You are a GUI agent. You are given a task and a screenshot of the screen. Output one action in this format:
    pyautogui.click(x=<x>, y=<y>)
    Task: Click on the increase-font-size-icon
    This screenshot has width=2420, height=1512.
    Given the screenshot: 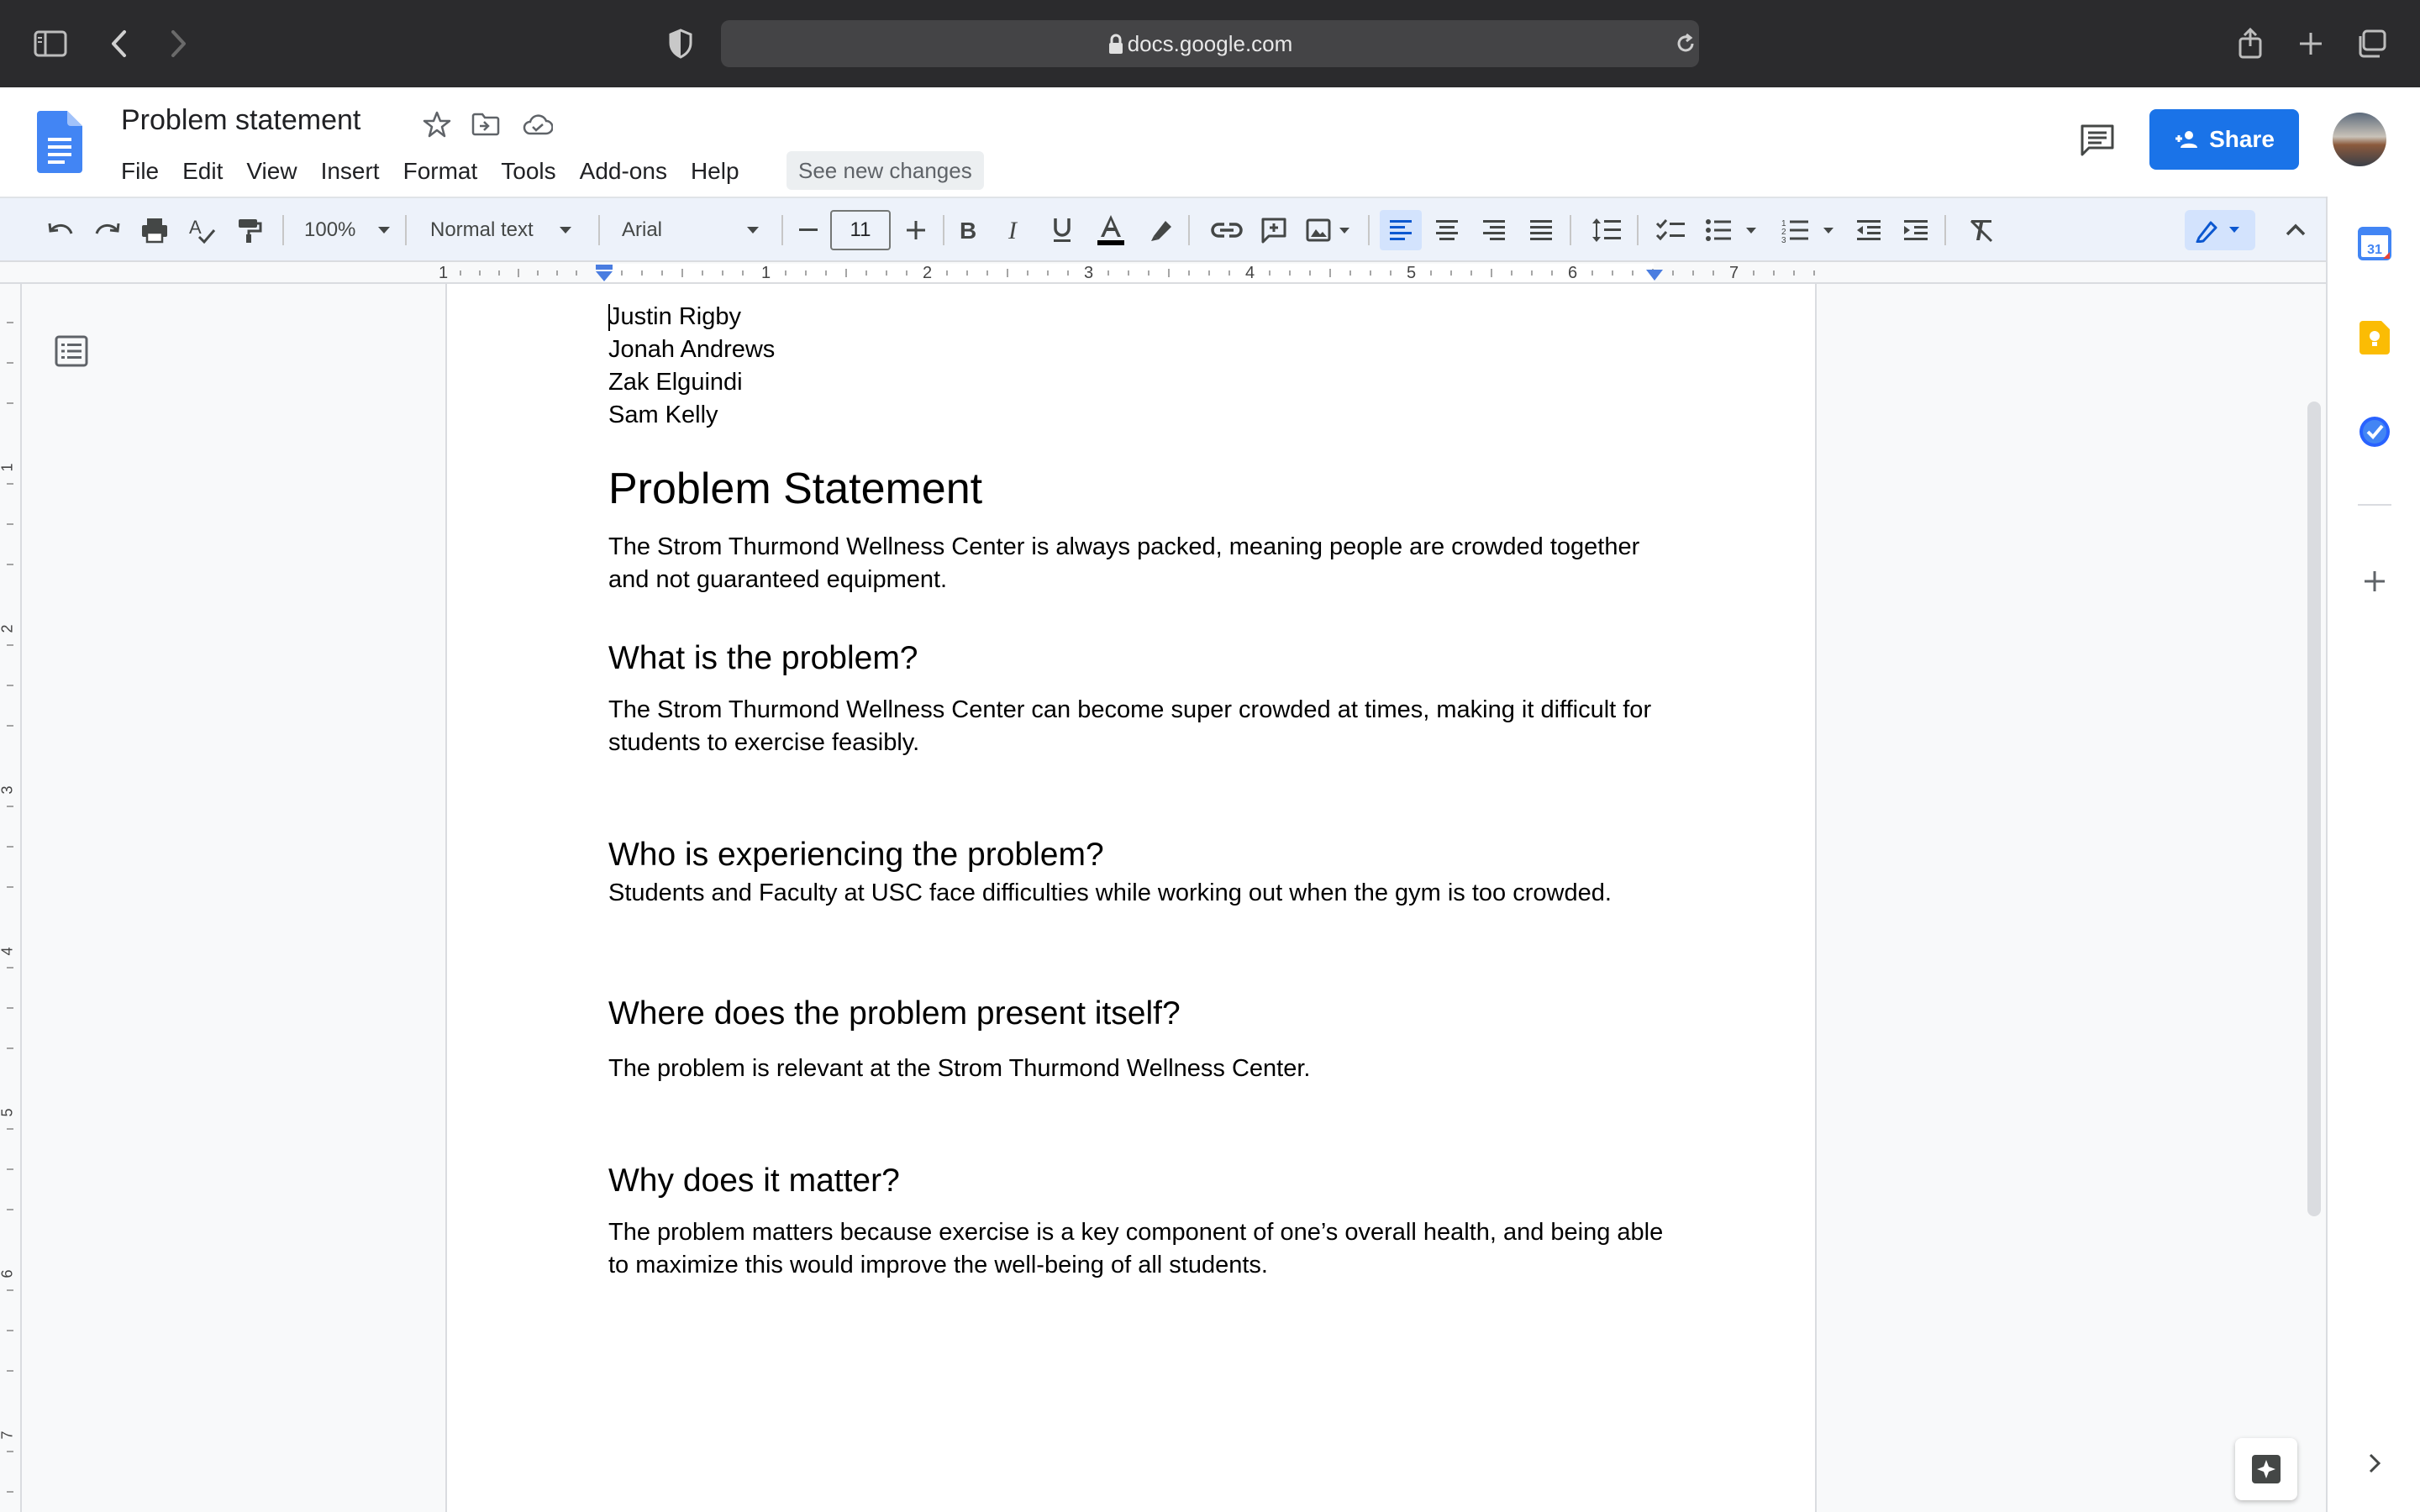 What is the action you would take?
    pyautogui.click(x=915, y=230)
    